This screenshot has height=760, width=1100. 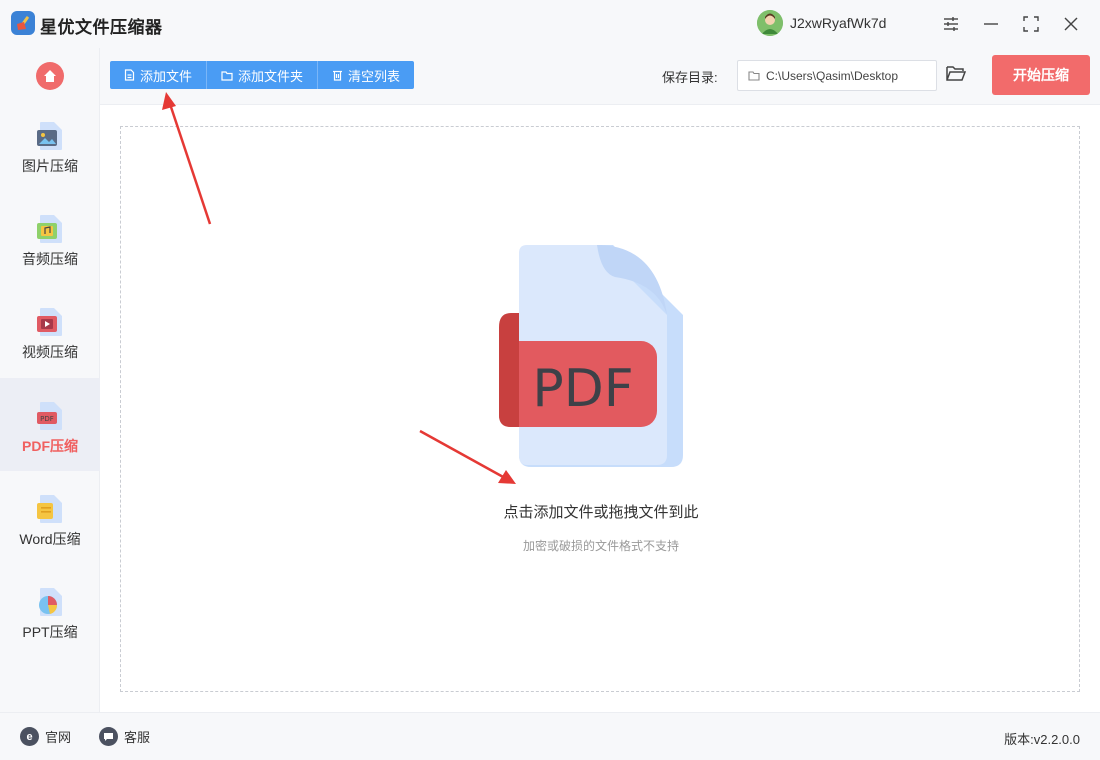 What do you see at coordinates (957, 75) in the screenshot?
I see `browse-folder-icon` at bounding box center [957, 75].